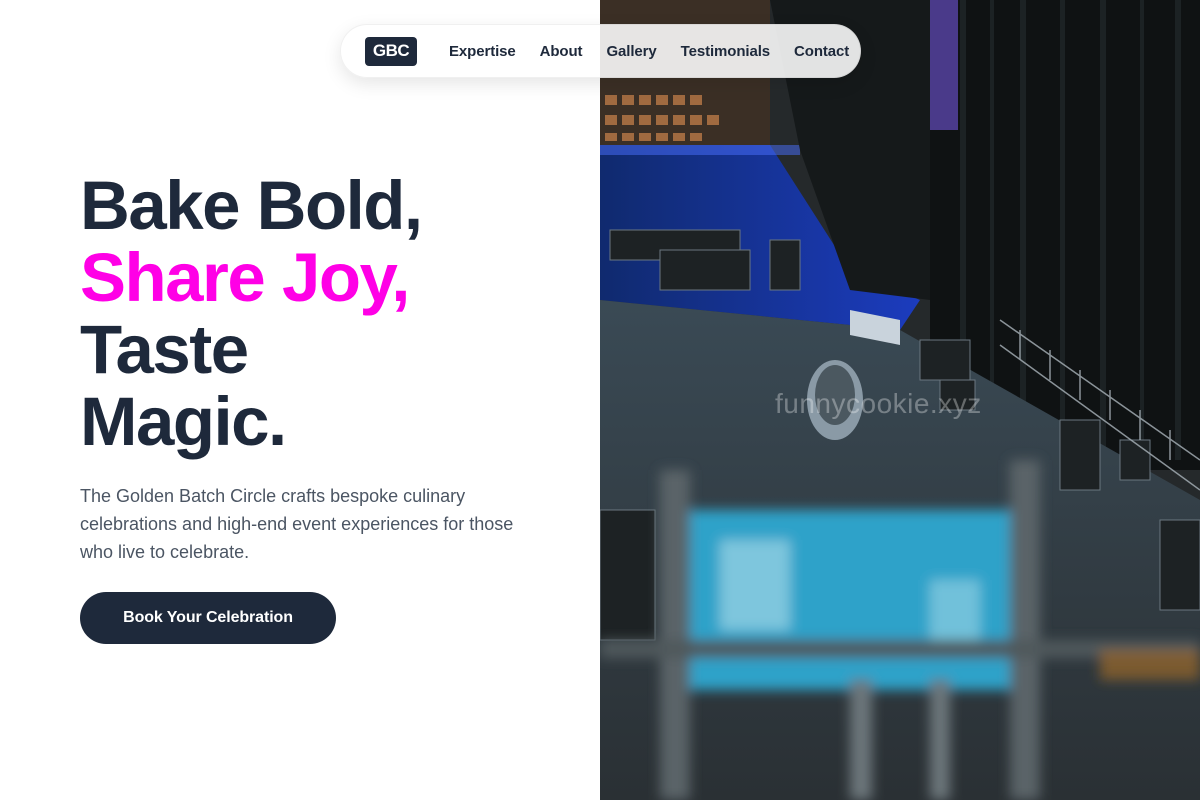 This screenshot has height=800, width=1200. Describe the element at coordinates (725, 51) in the screenshot. I see `nav-link-testimonials: Testimonials` at that location.